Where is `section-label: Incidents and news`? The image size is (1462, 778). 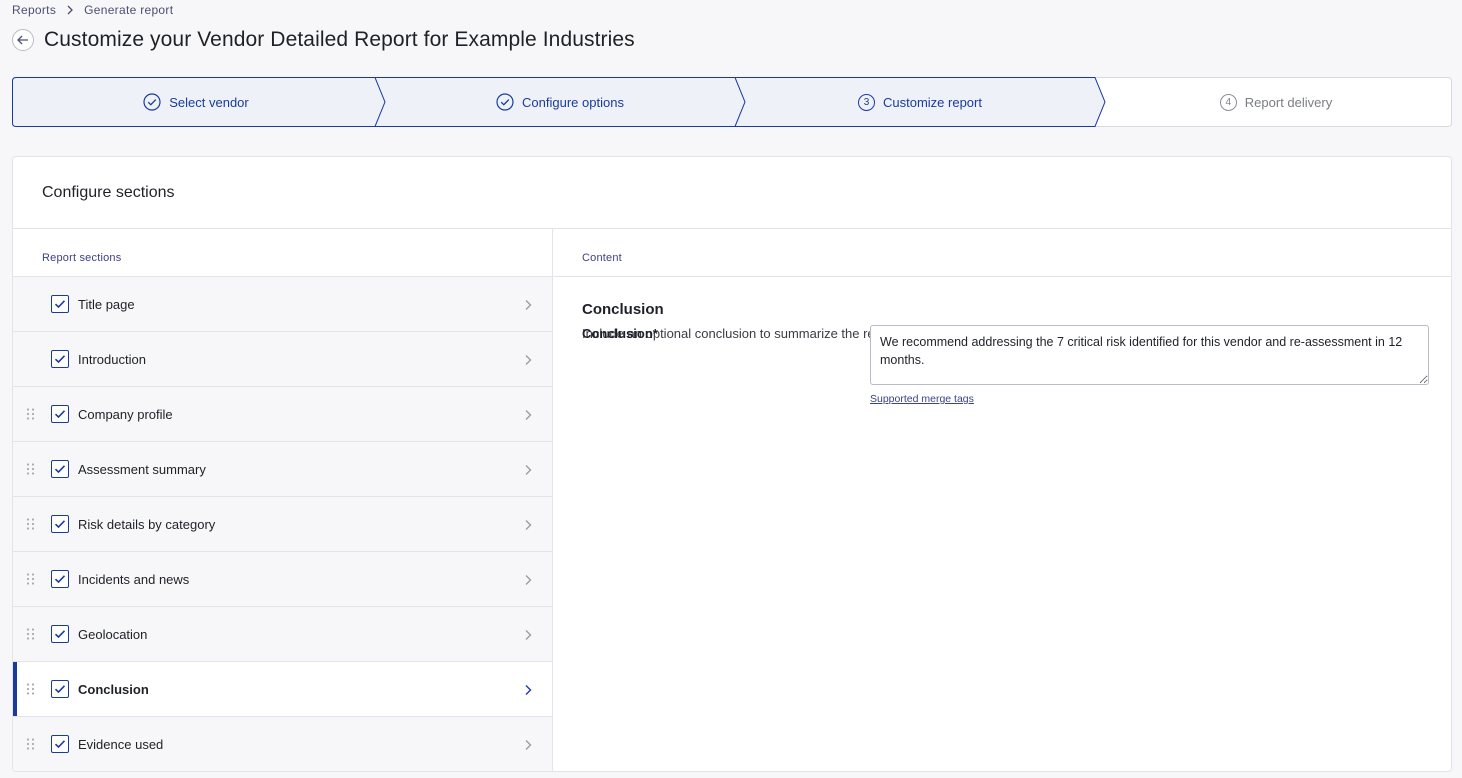 section-label: Incidents and news is located at coordinates (134, 579).